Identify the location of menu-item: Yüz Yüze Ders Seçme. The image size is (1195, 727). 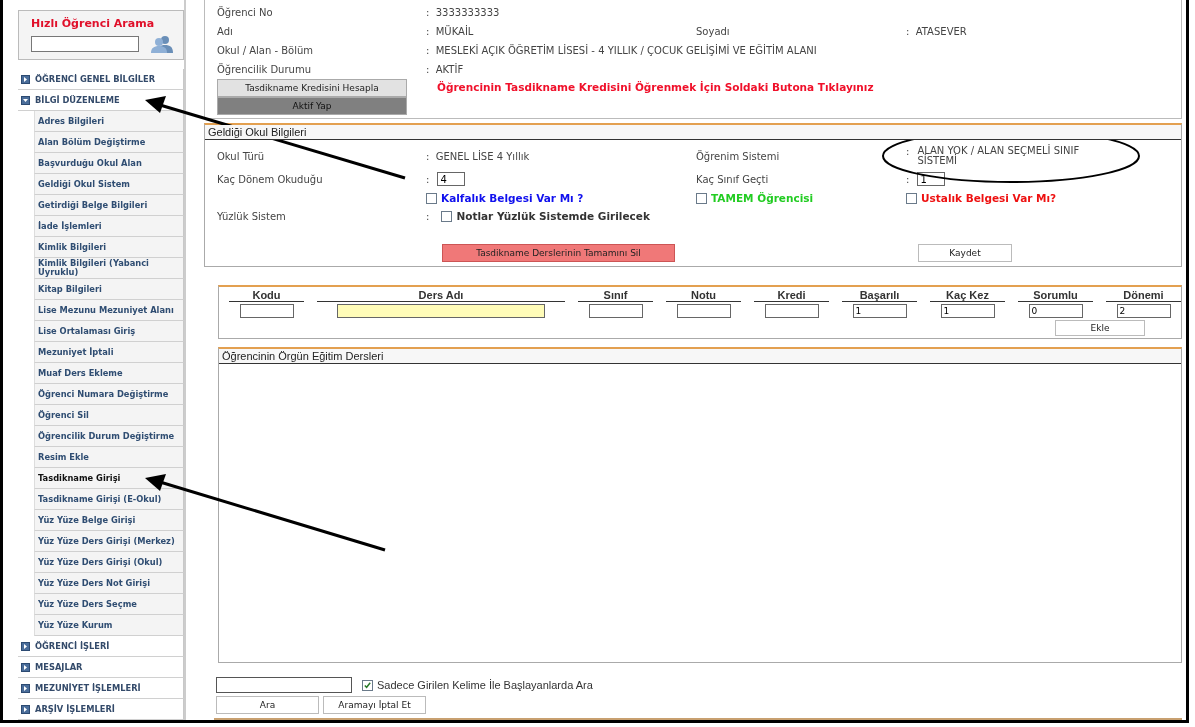
(109, 604).